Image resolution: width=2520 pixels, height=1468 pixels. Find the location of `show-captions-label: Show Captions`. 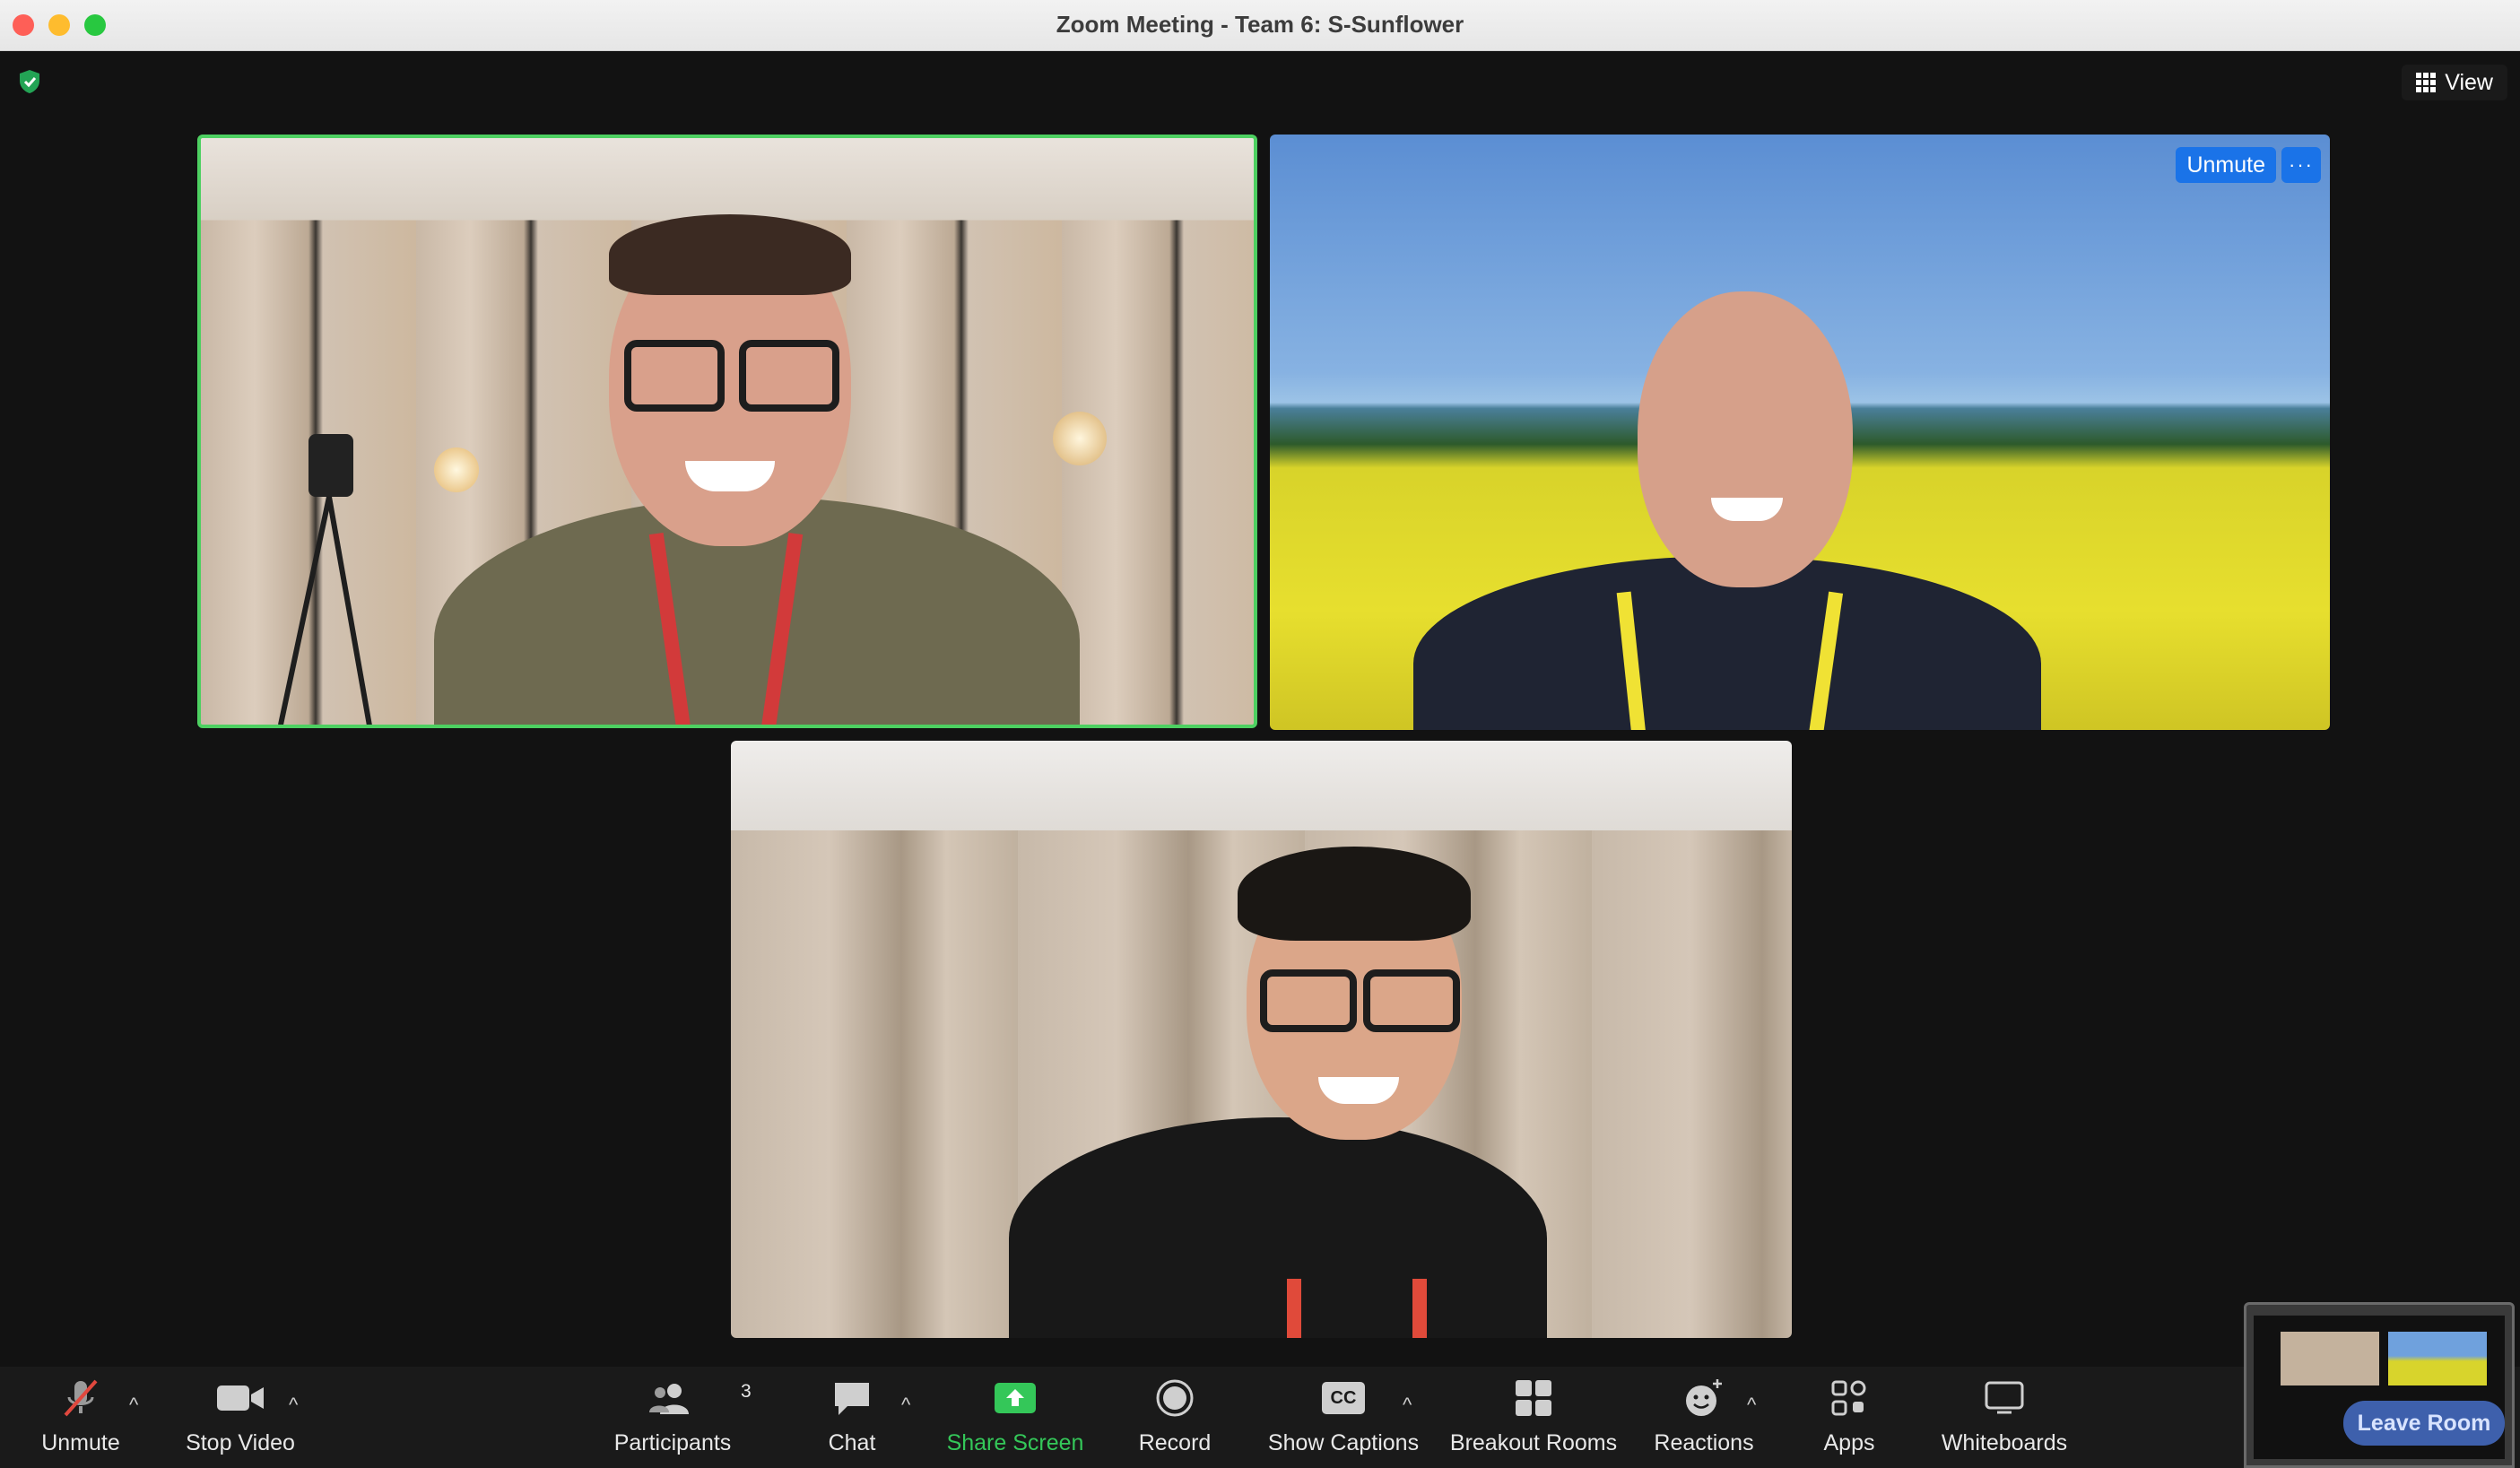

show-captions-label: Show Captions is located at coordinates (1343, 1442).